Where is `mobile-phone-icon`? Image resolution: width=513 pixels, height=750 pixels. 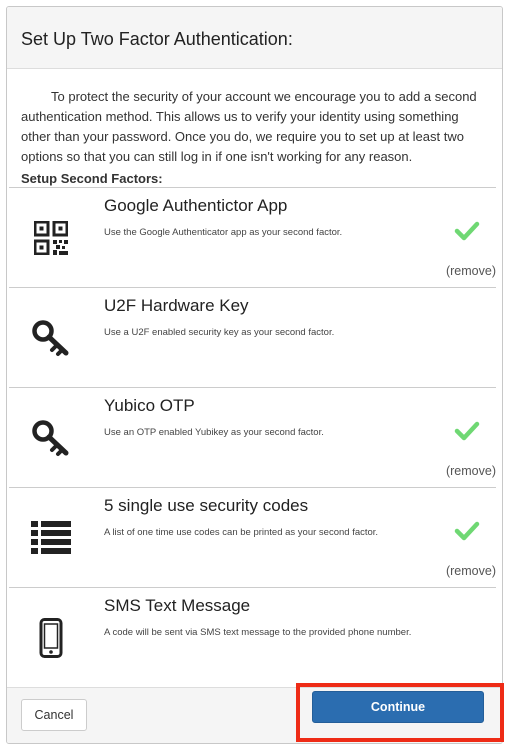 mobile-phone-icon is located at coordinates (51, 638).